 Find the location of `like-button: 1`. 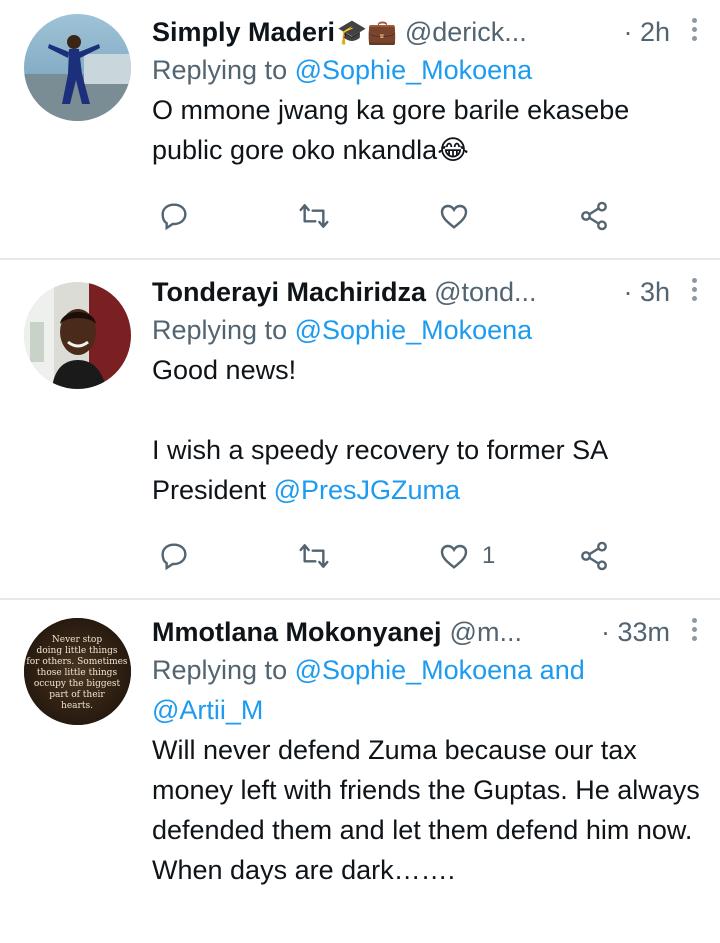

like-button: 1 is located at coordinates (466, 556).